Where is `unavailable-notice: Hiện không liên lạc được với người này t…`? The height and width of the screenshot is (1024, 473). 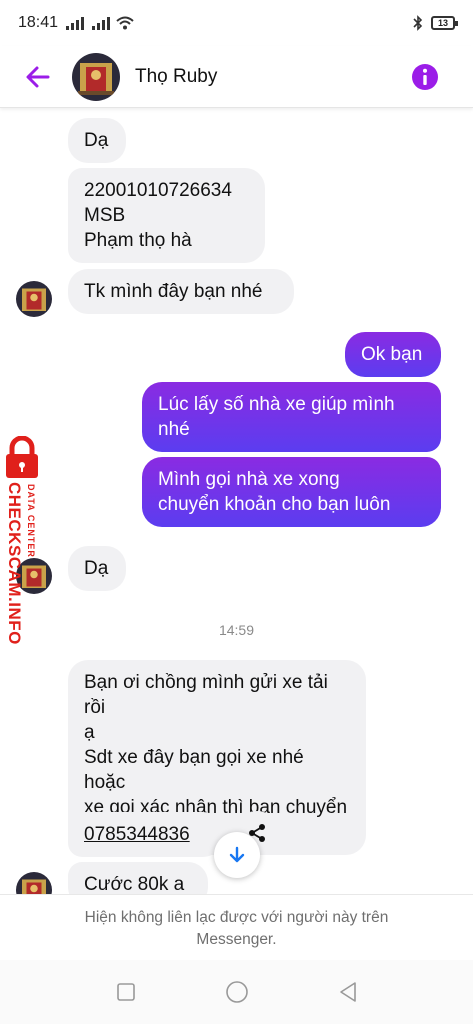
unavailable-notice: Hiện không liên lạc được với người này t… is located at coordinates (236, 927).